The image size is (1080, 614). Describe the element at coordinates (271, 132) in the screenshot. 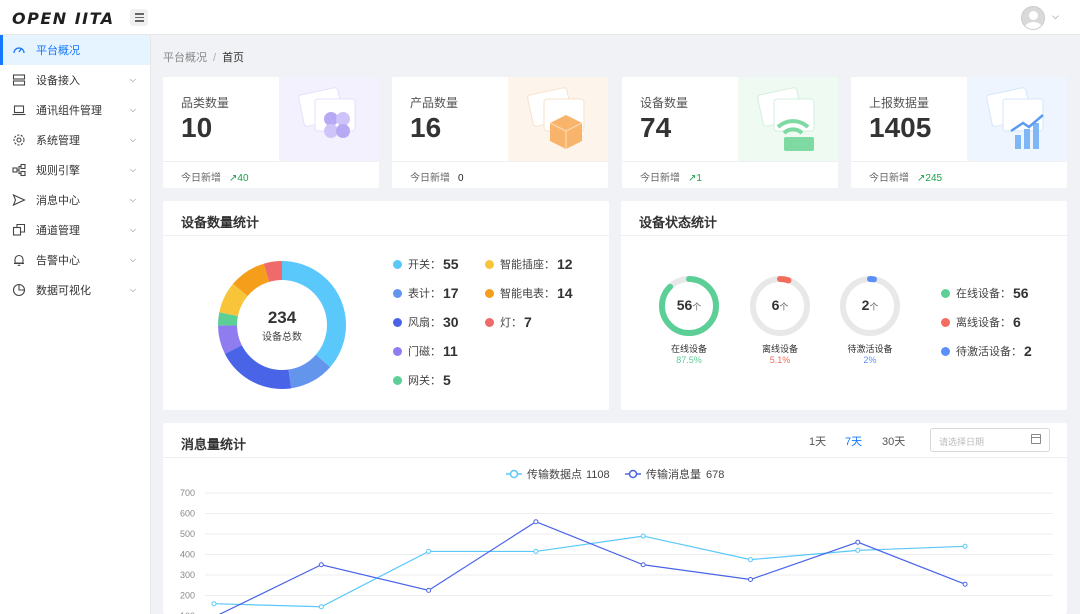

I see `stat-card-categories: 品类数量 10 今日新增 ↗40` at that location.